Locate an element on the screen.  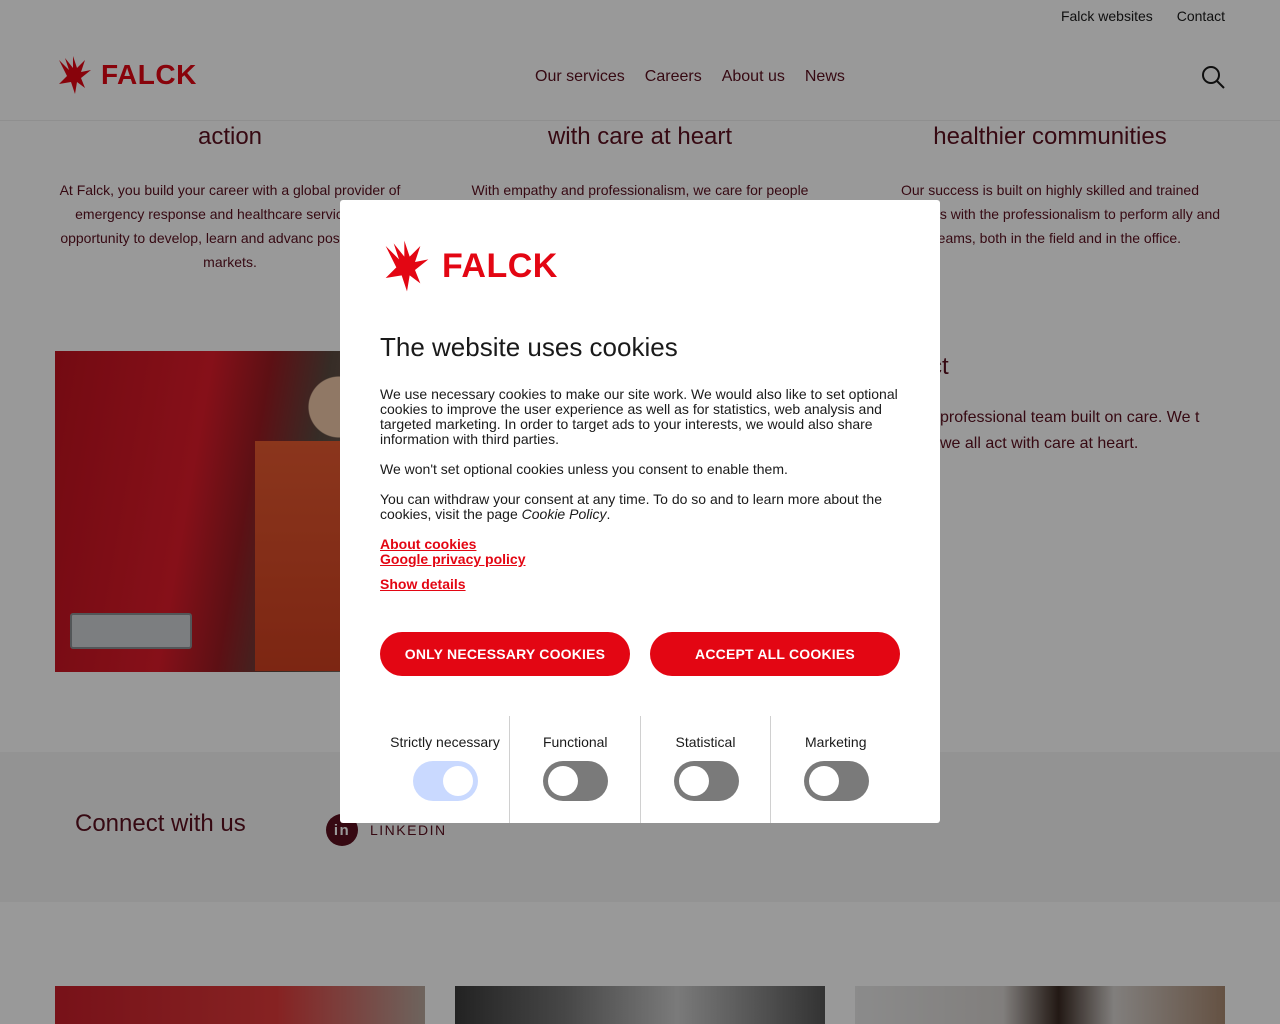
functional-switch is located at coordinates (576, 781).